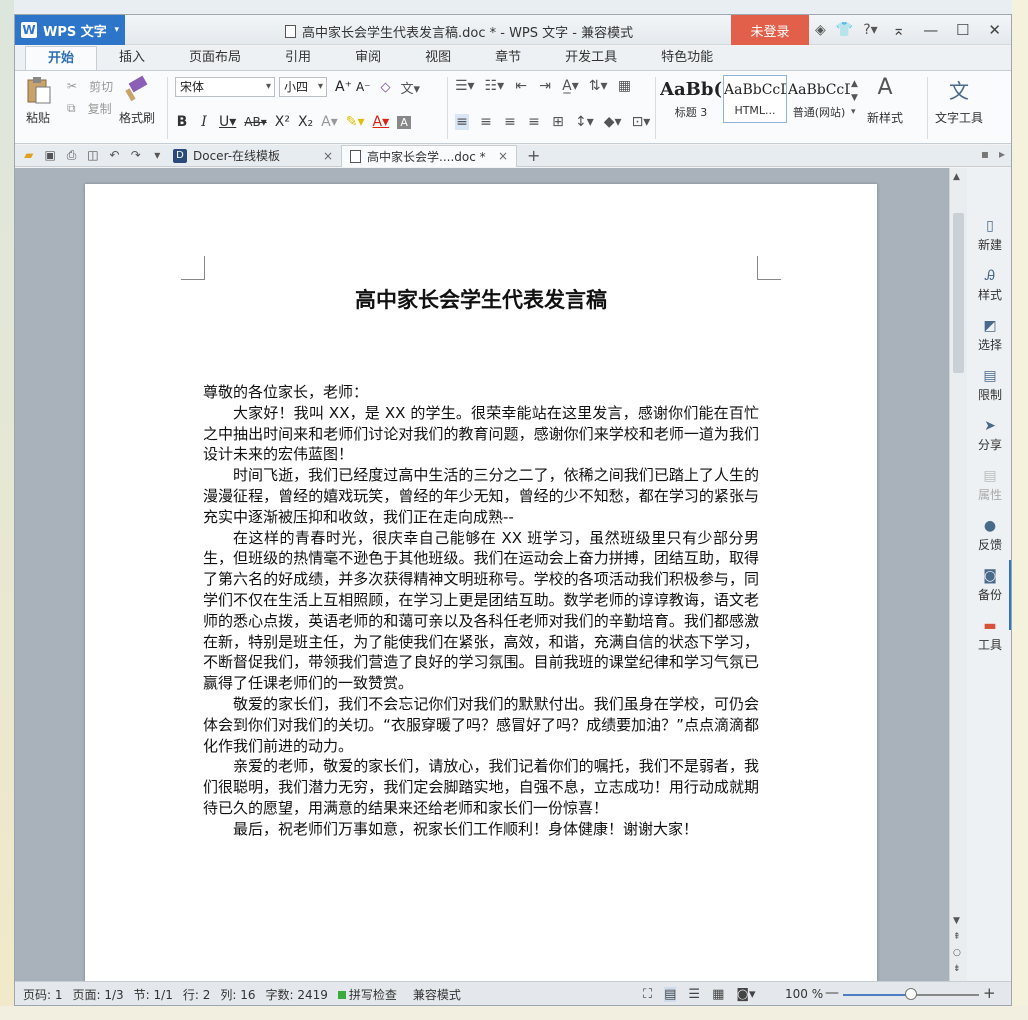 Image resolution: width=1028 pixels, height=1020 pixels. What do you see at coordinates (613, 122) in the screenshot?
I see `shading-icon: ◆▾` at bounding box center [613, 122].